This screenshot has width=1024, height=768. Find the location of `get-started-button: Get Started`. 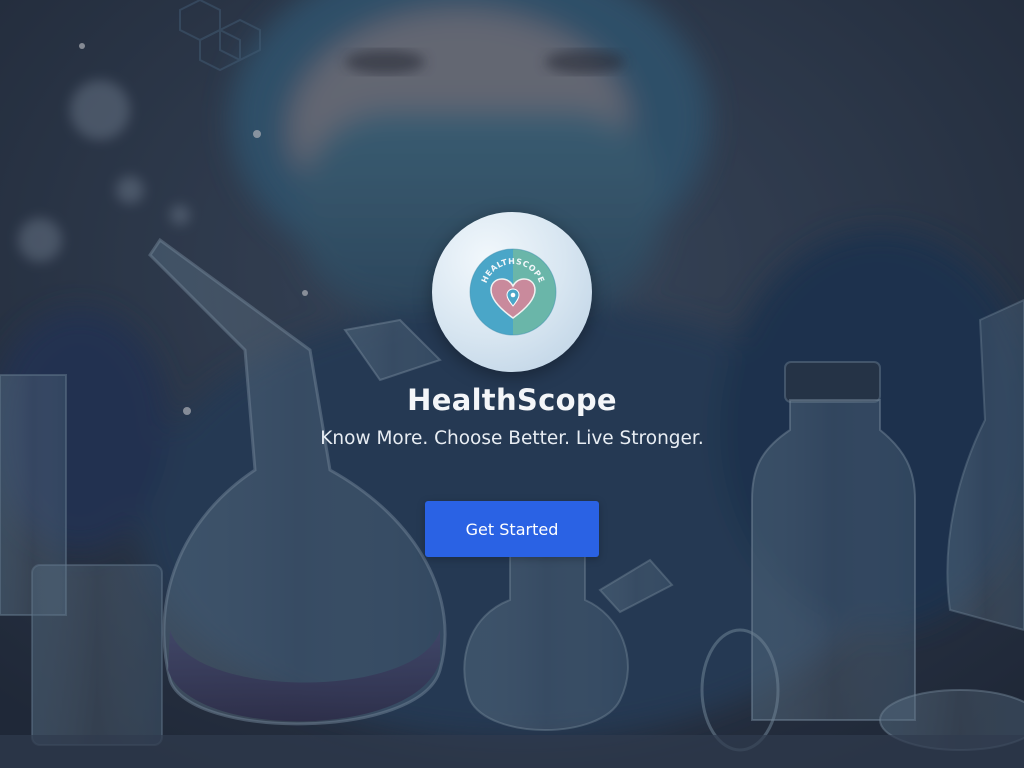

get-started-button: Get Started is located at coordinates (512, 529).